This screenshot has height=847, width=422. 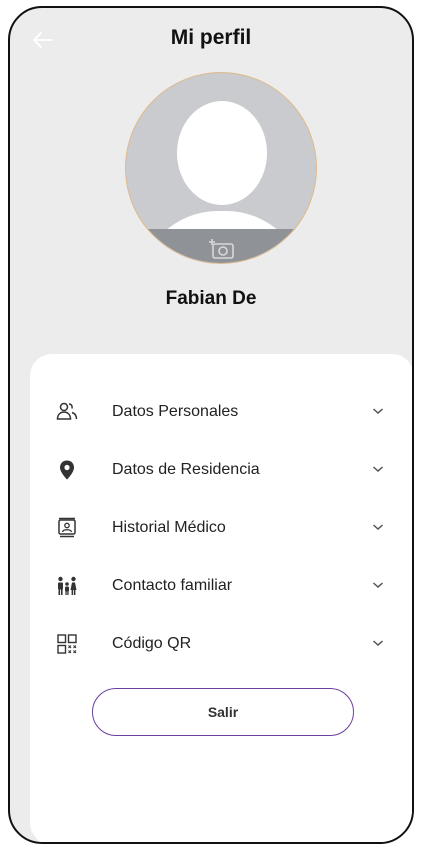 What do you see at coordinates (67, 470) in the screenshot?
I see `location-pin-icon` at bounding box center [67, 470].